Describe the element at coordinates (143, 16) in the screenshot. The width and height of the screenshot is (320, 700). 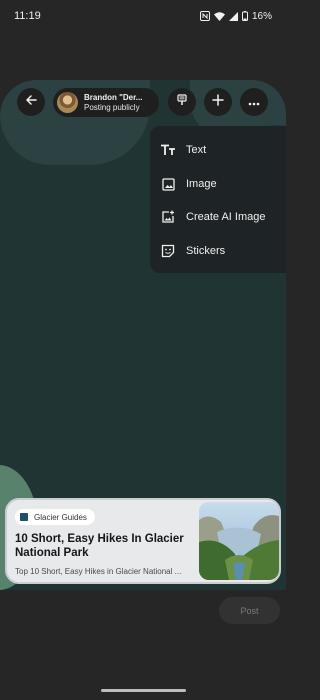
I see `status-bar: 11:19 16%` at that location.